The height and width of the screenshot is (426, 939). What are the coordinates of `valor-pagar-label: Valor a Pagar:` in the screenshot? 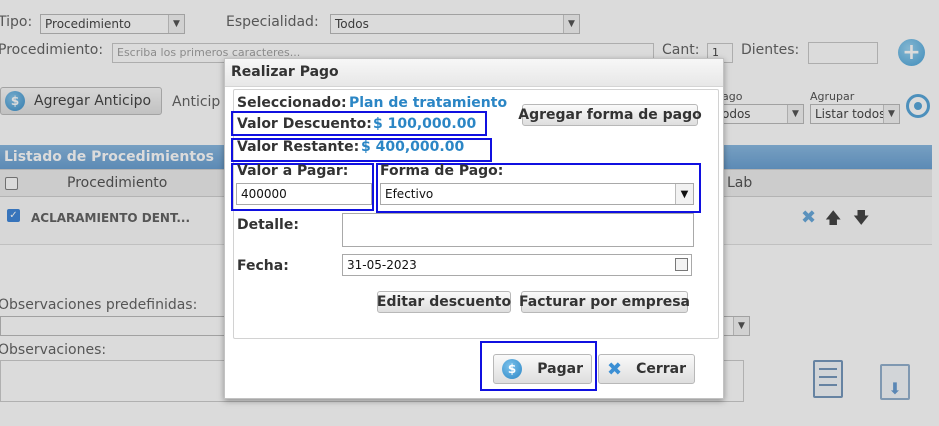 It's located at (293, 171).